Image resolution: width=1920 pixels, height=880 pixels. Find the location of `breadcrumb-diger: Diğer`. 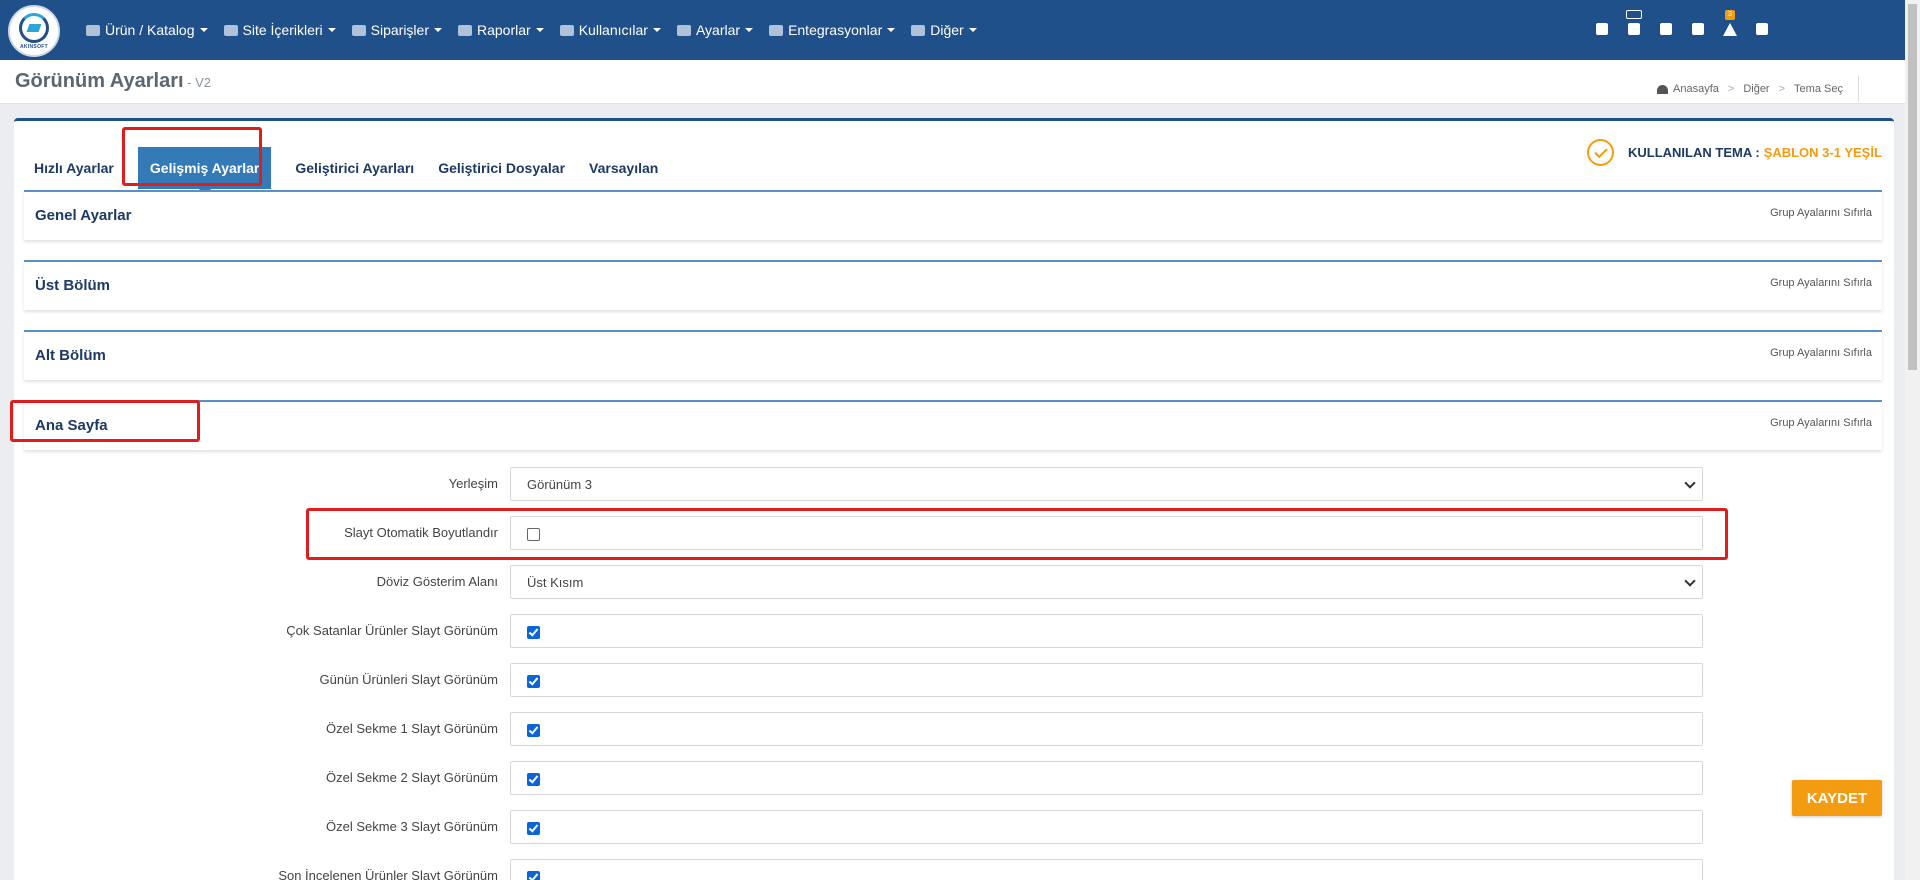

breadcrumb-diger: Diğer is located at coordinates (1756, 89).